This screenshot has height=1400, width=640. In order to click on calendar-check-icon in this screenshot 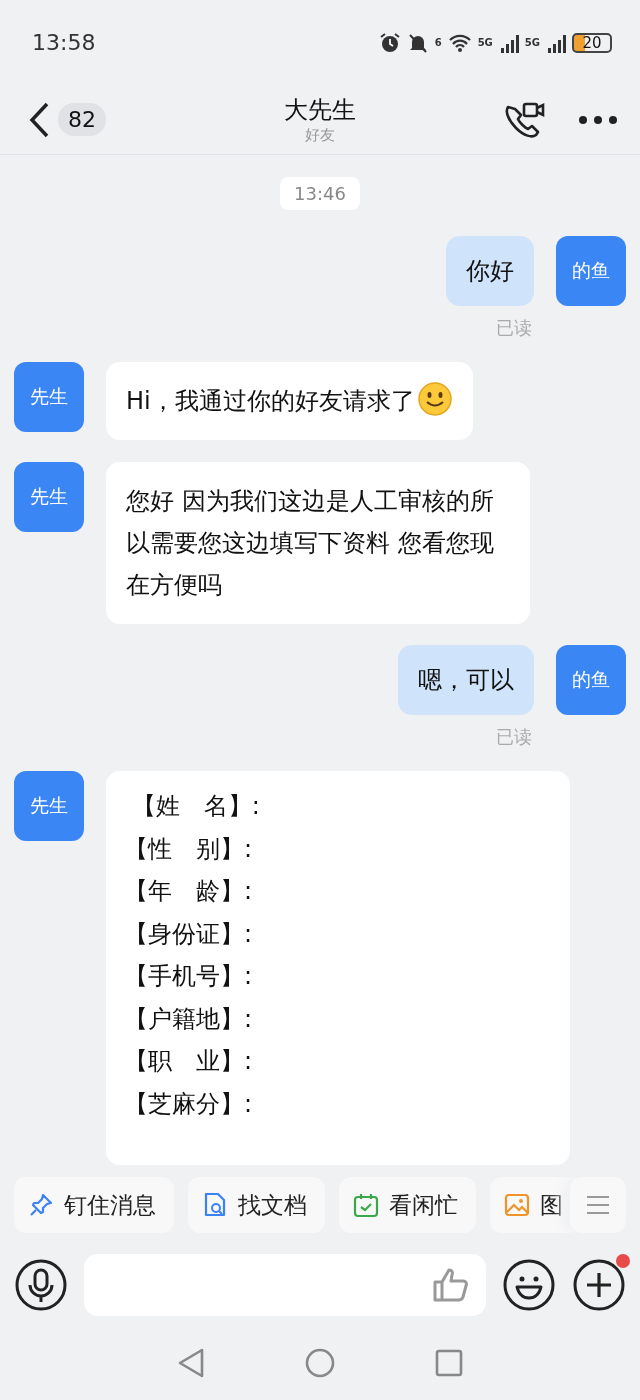, I will do `click(366, 1205)`.